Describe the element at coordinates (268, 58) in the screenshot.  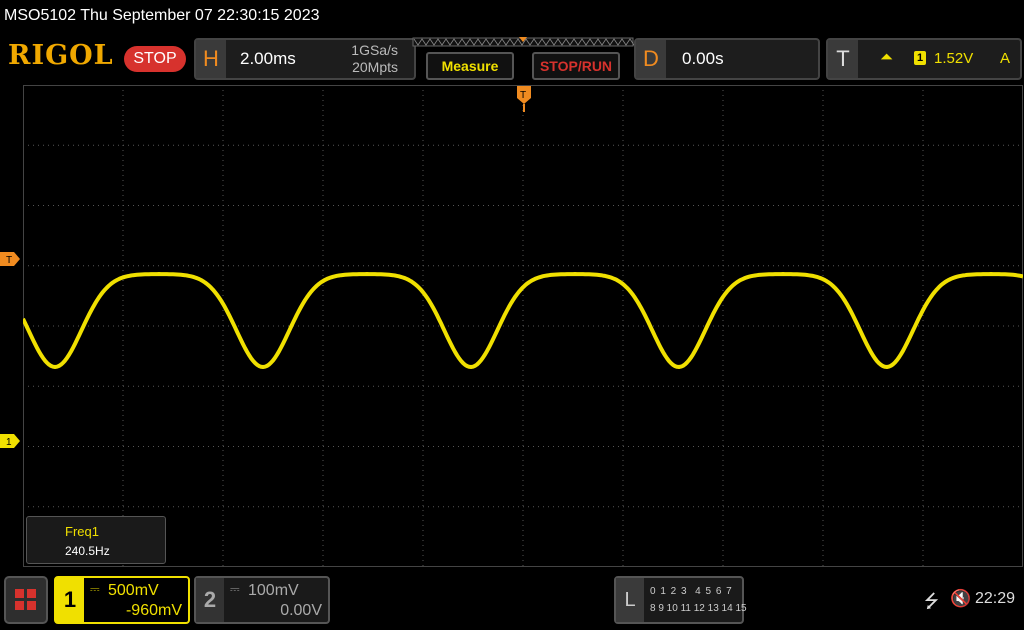
I see `timebase-value: 2.00ms` at that location.